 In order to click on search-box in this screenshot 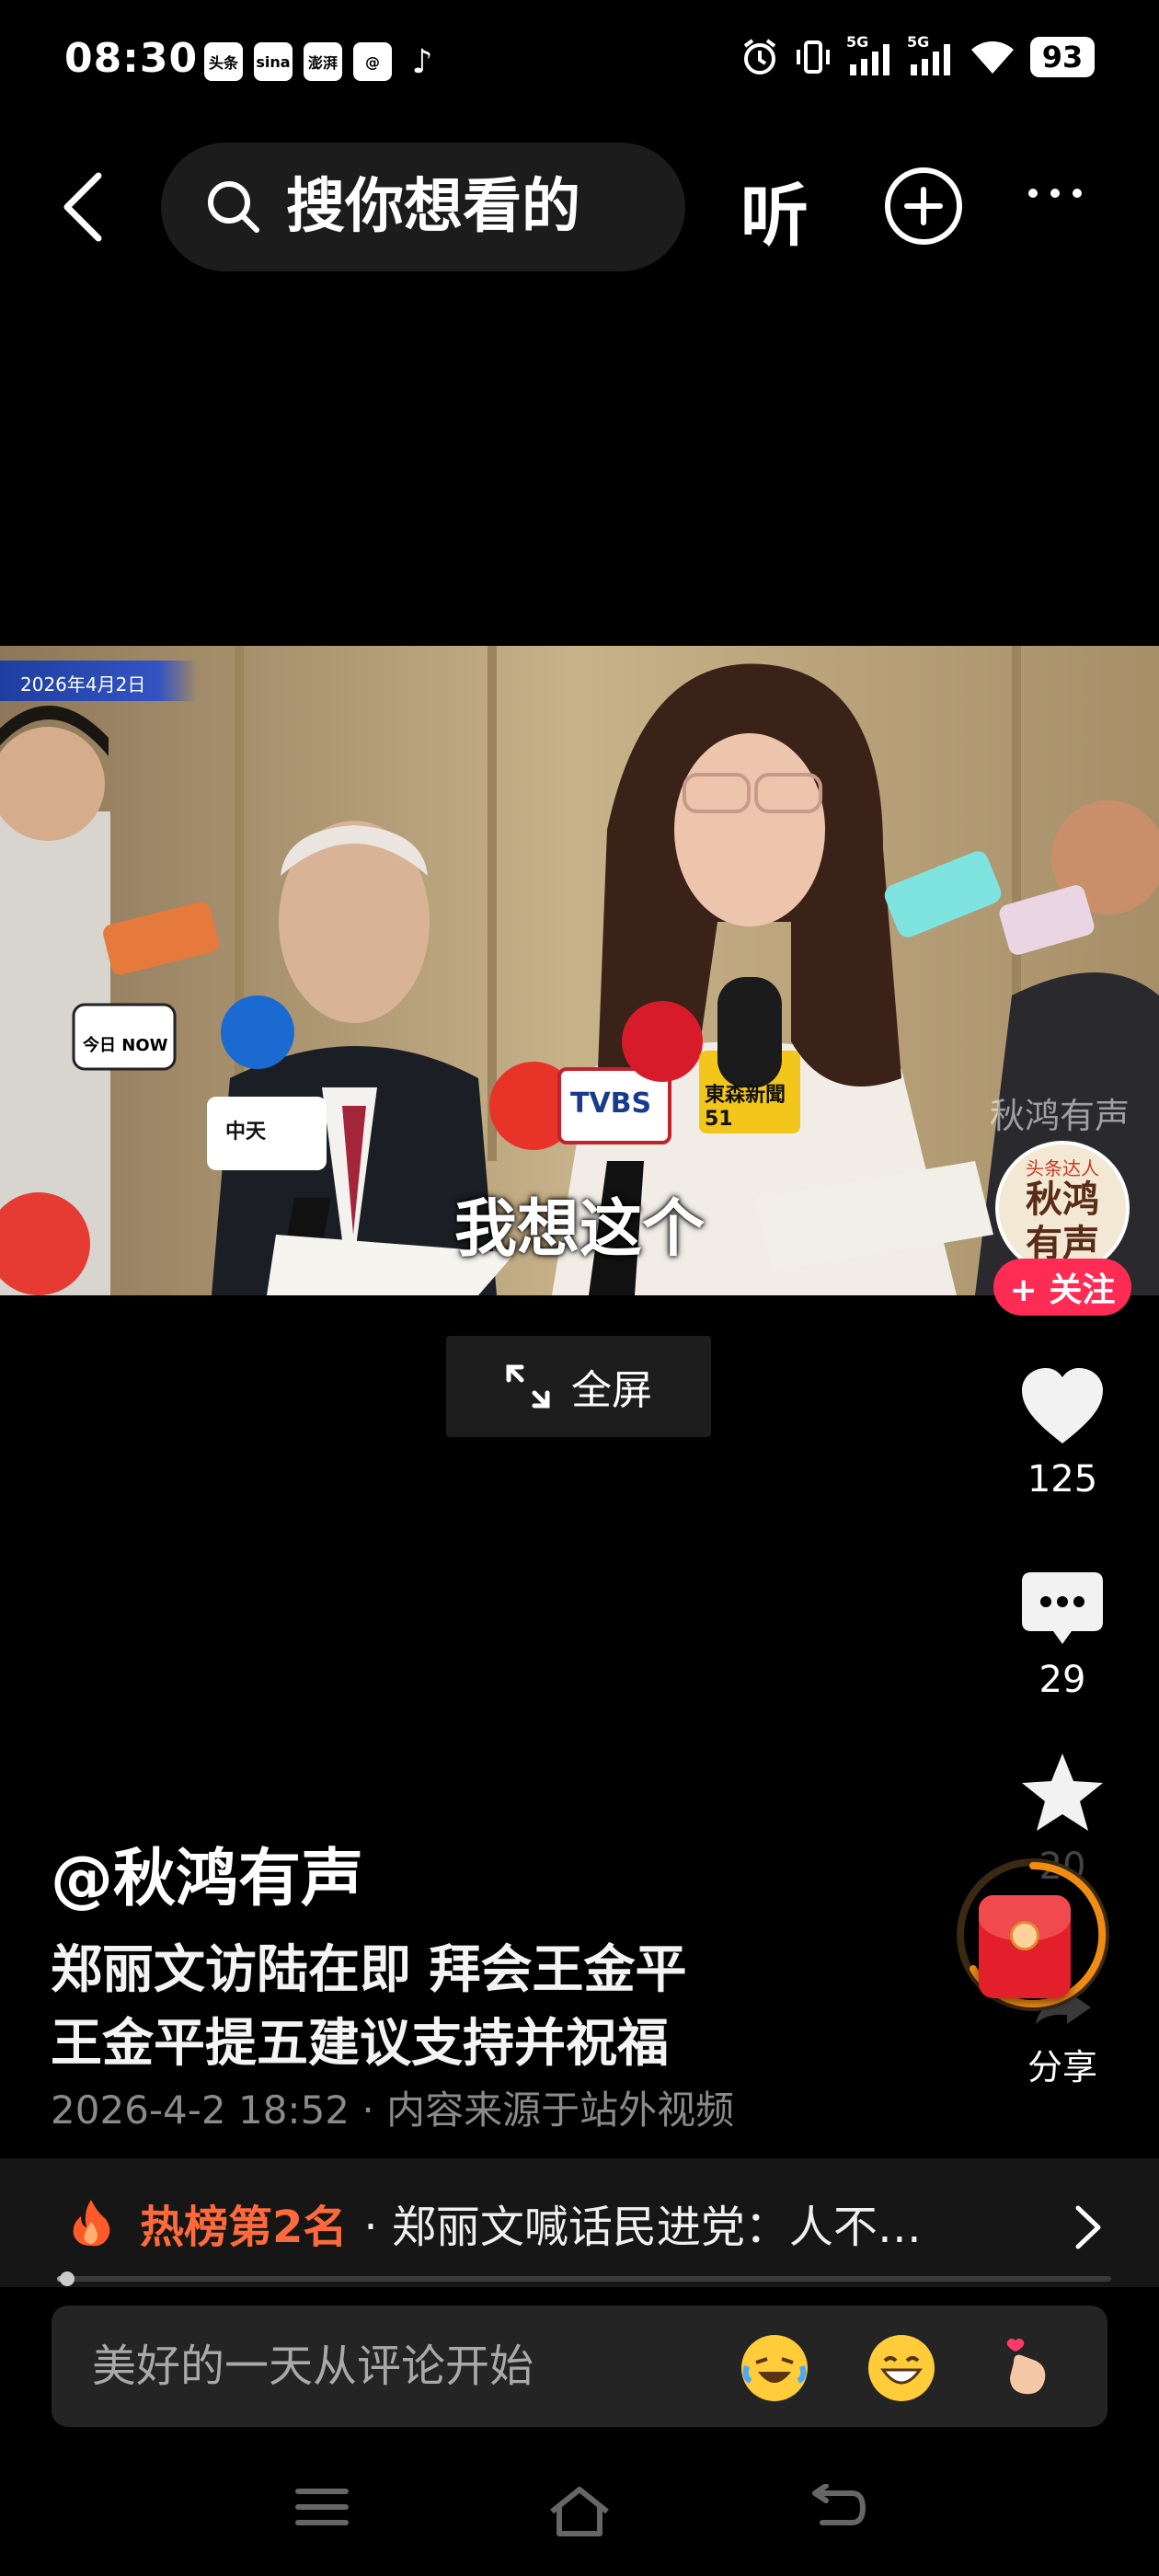, I will do `click(423, 207)`.